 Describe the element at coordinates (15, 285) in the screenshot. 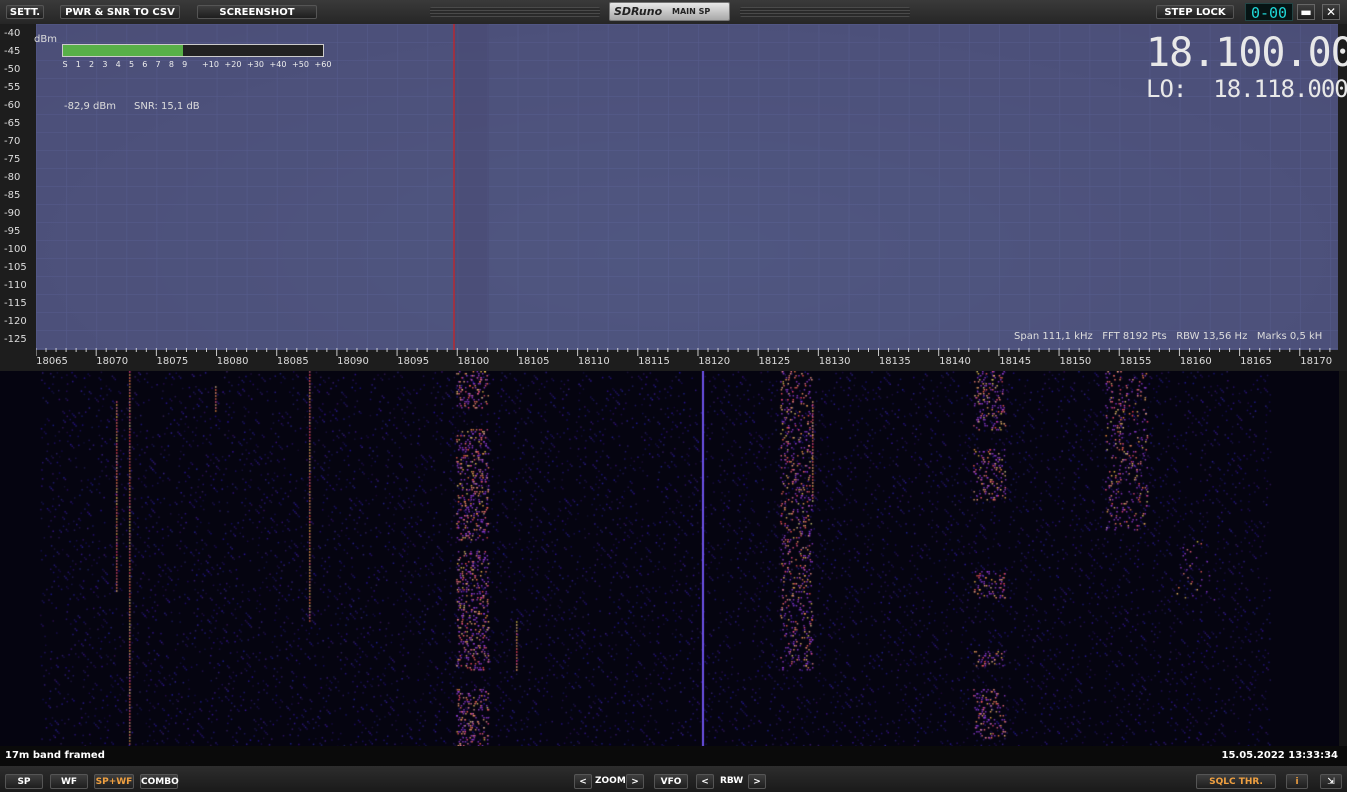

I see `y-tick-label: -110` at that location.